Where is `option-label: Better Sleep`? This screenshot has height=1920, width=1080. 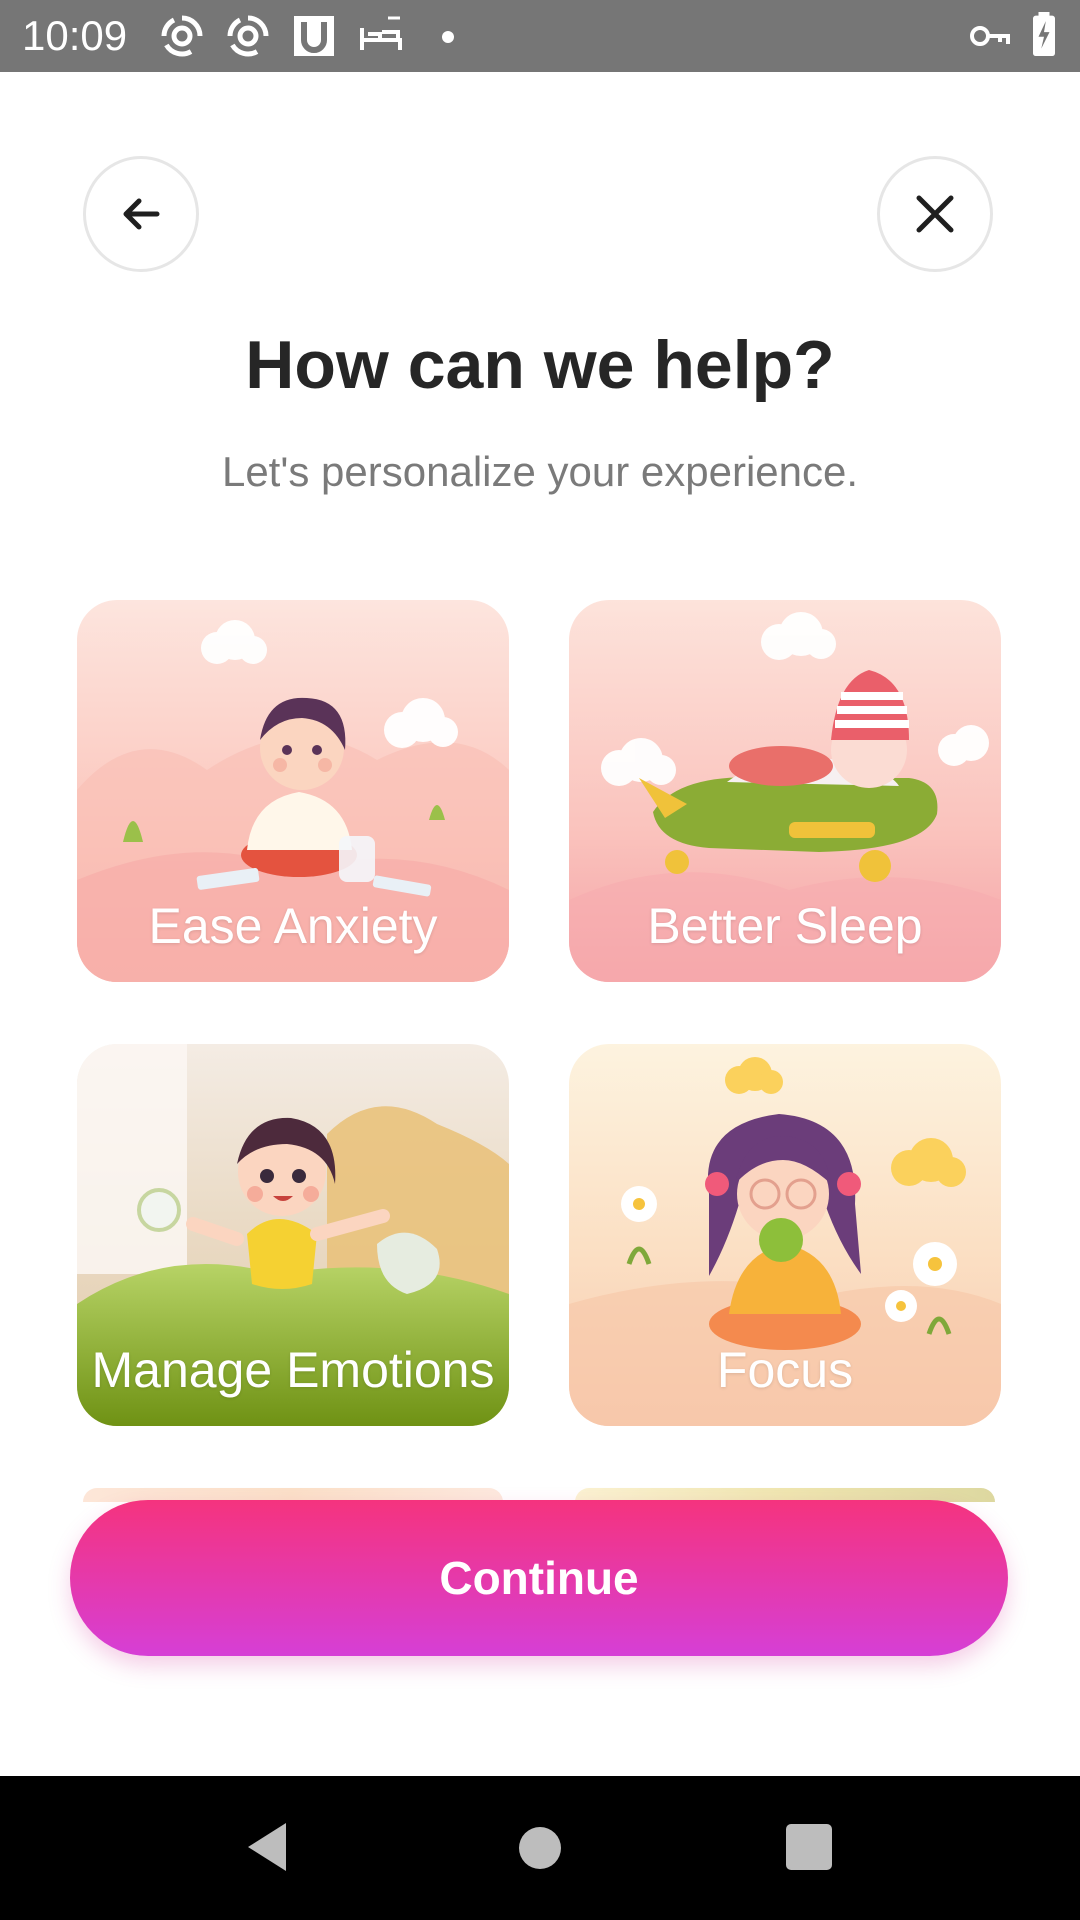
option-label: Better Sleep is located at coordinates (785, 926).